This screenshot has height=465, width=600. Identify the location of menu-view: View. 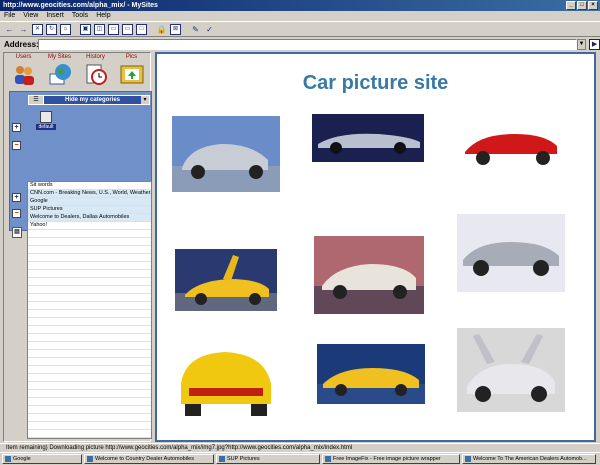
(30, 16).